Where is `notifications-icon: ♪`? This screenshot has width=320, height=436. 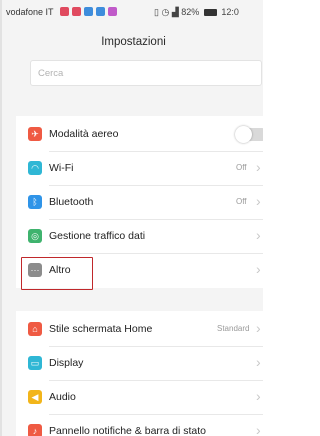 notifications-icon: ♪ is located at coordinates (35, 430).